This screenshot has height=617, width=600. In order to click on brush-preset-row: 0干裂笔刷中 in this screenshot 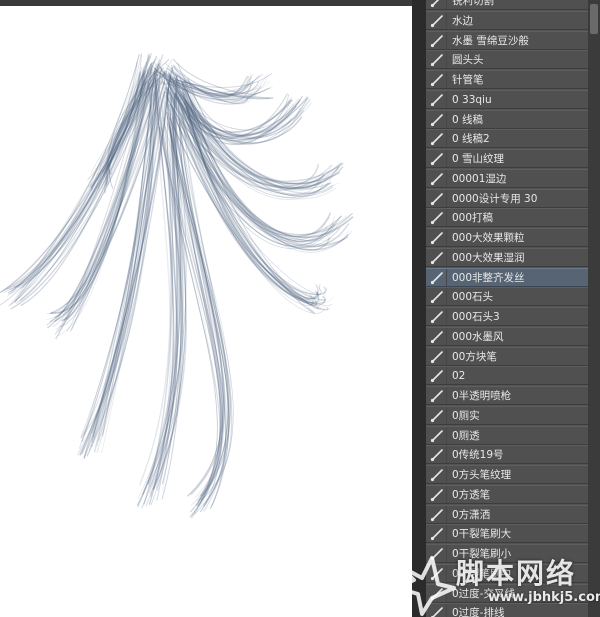, I will do `click(507, 573)`.